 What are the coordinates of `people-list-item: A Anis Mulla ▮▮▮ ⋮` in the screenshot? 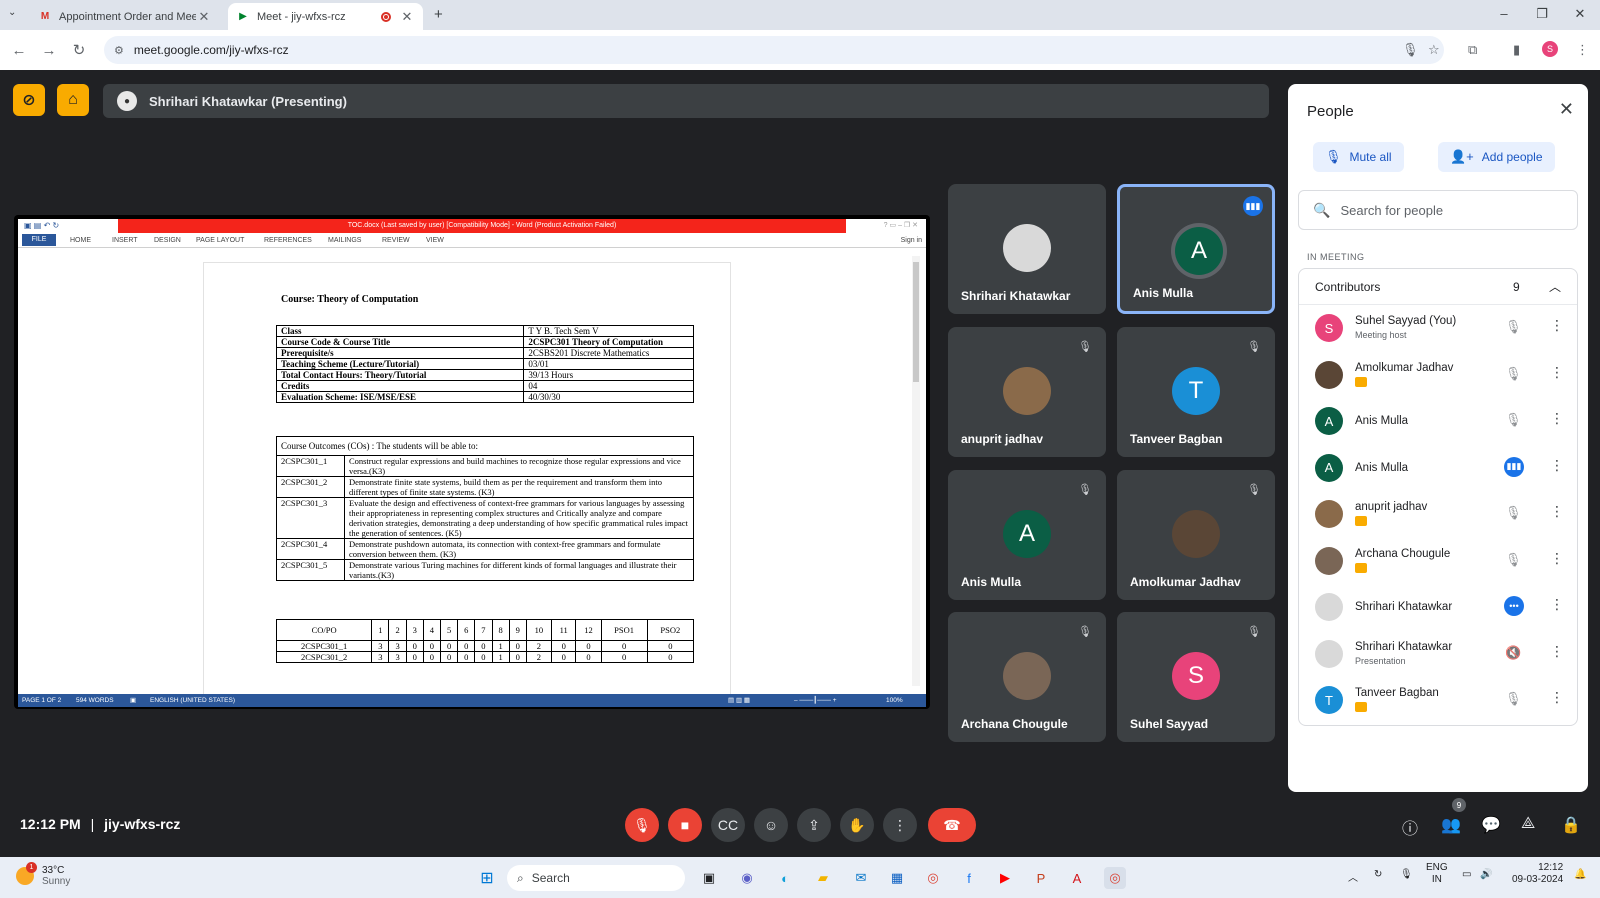 It's located at (1438, 468).